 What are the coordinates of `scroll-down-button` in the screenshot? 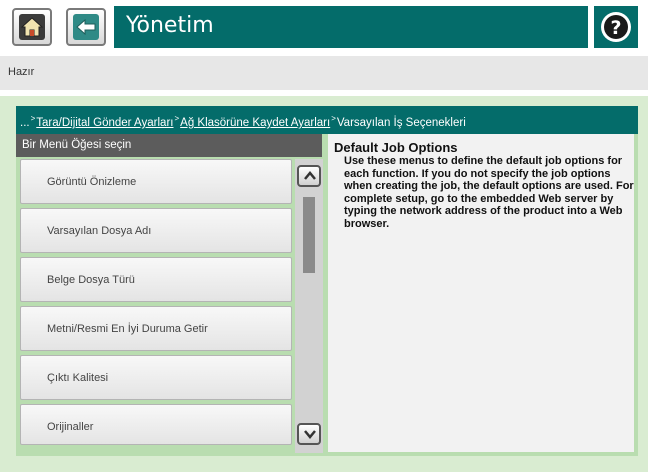 It's located at (309, 434).